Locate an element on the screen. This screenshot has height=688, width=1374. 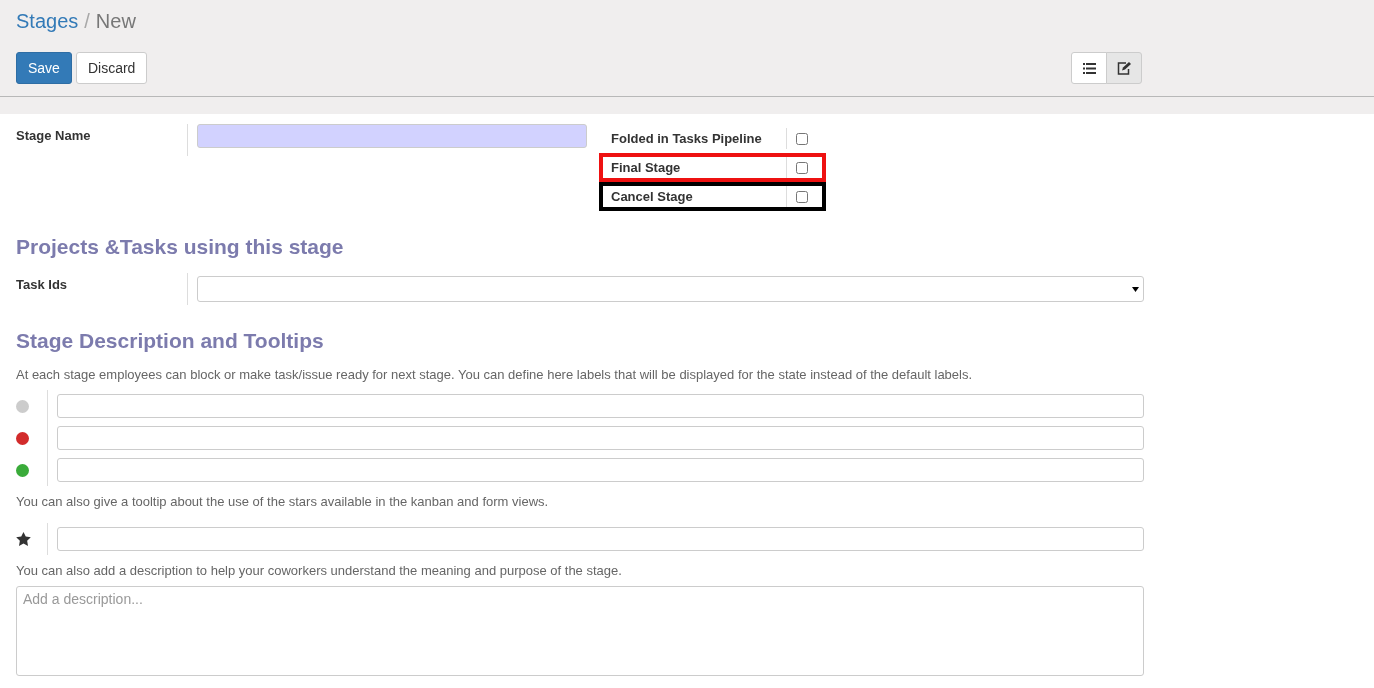
field-label: Stage Name is located at coordinates (102, 140).